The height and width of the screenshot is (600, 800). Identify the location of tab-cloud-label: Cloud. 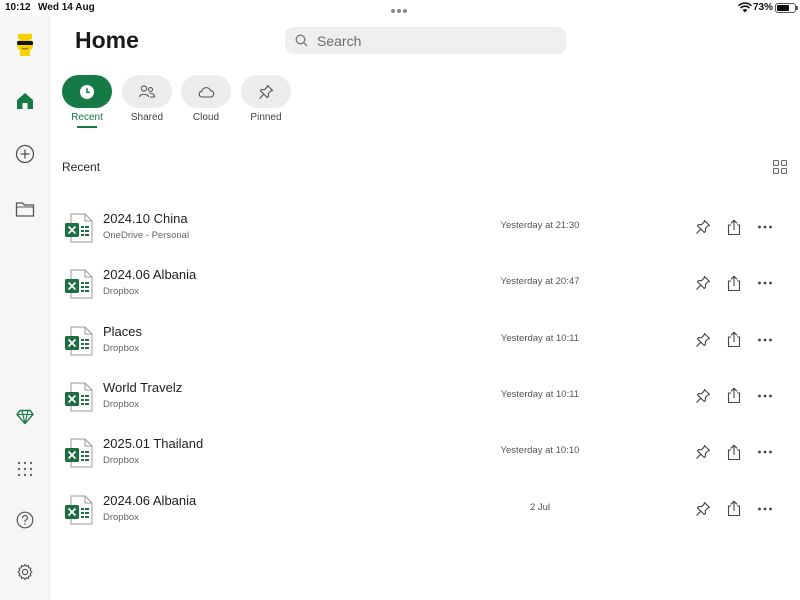
(206, 117).